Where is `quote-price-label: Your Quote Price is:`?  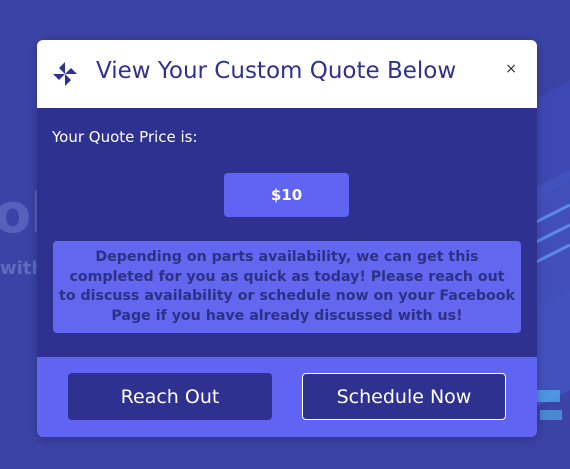
quote-price-label: Your Quote Price is: is located at coordinates (125, 137).